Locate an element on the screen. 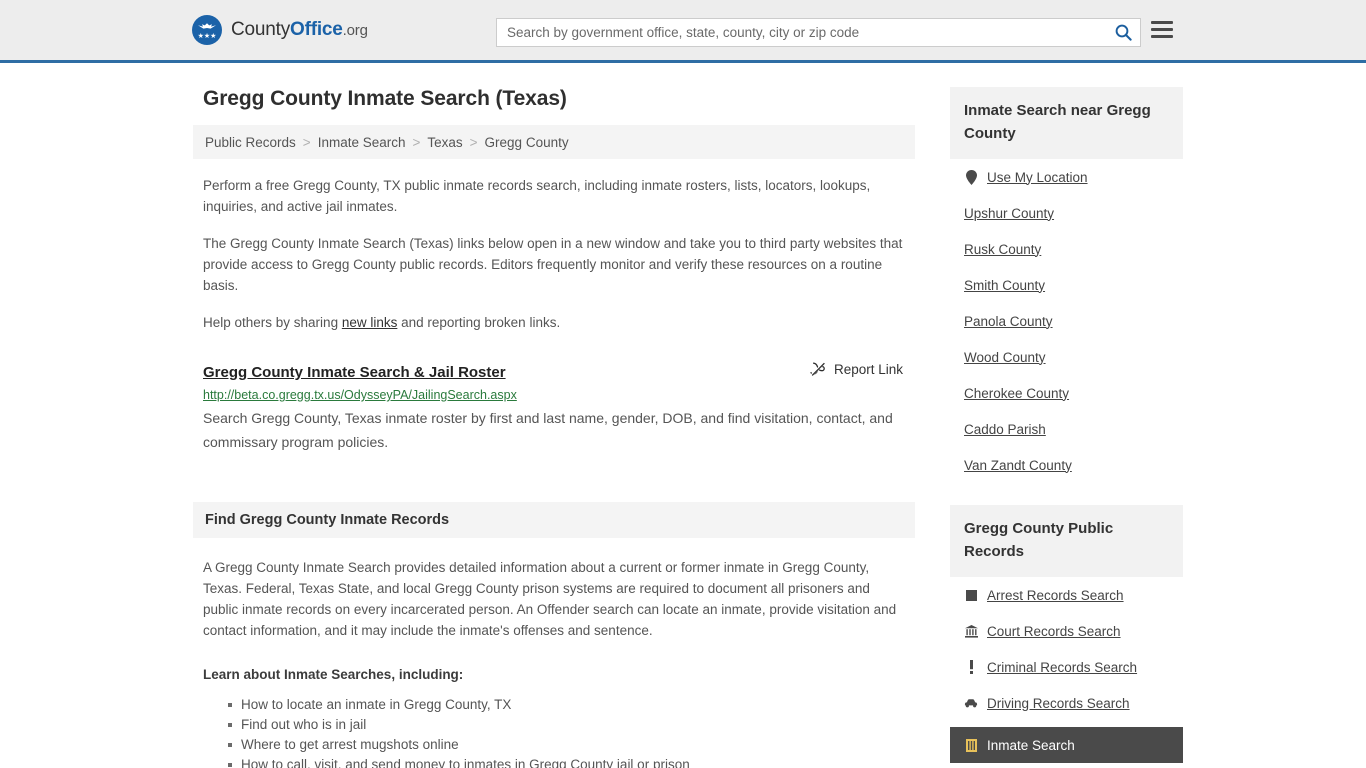 This screenshot has width=1366, height=768. sidebar-item-label: Criminal Records Search is located at coordinates (1062, 667).